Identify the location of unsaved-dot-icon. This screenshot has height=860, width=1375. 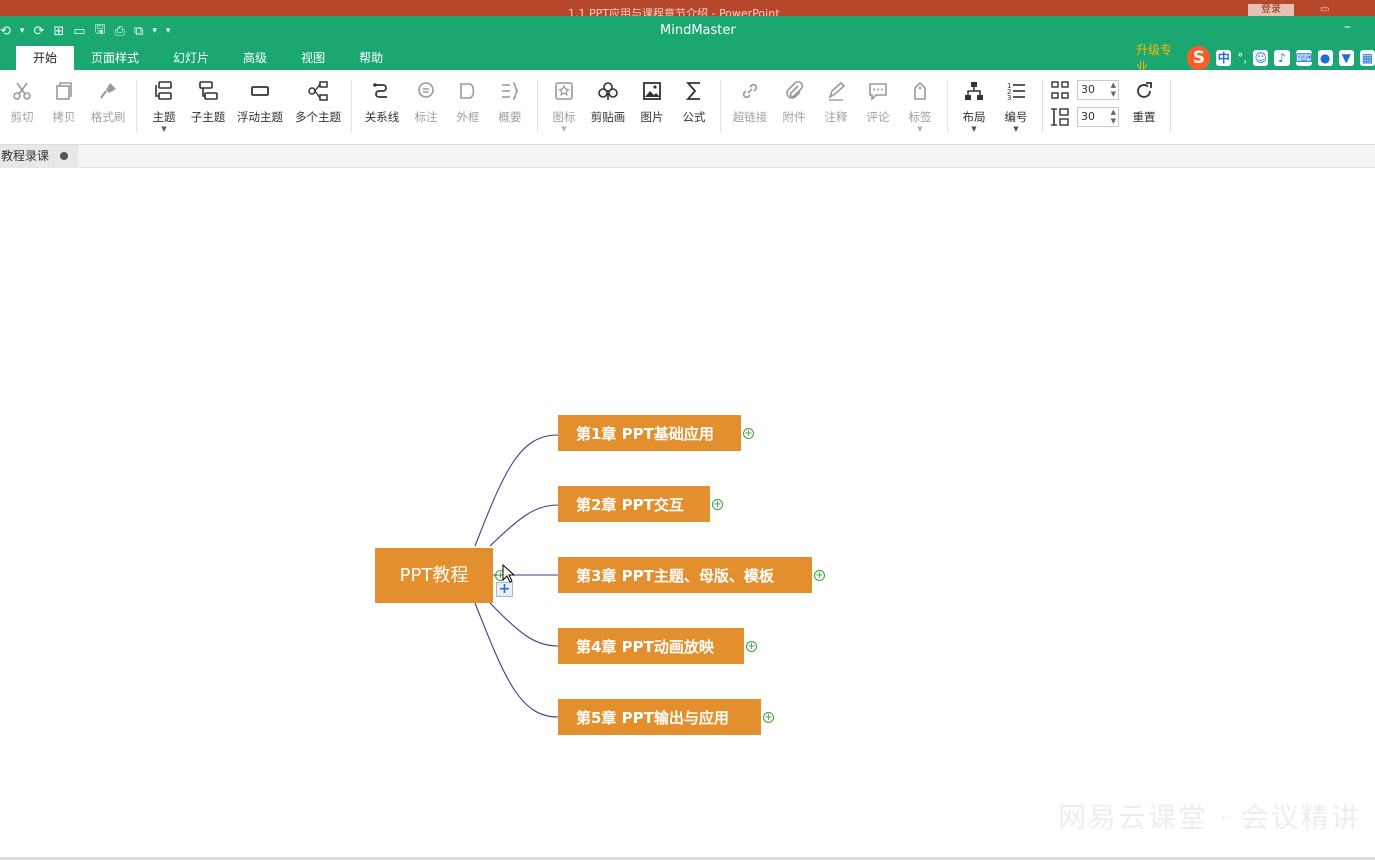
(64, 156).